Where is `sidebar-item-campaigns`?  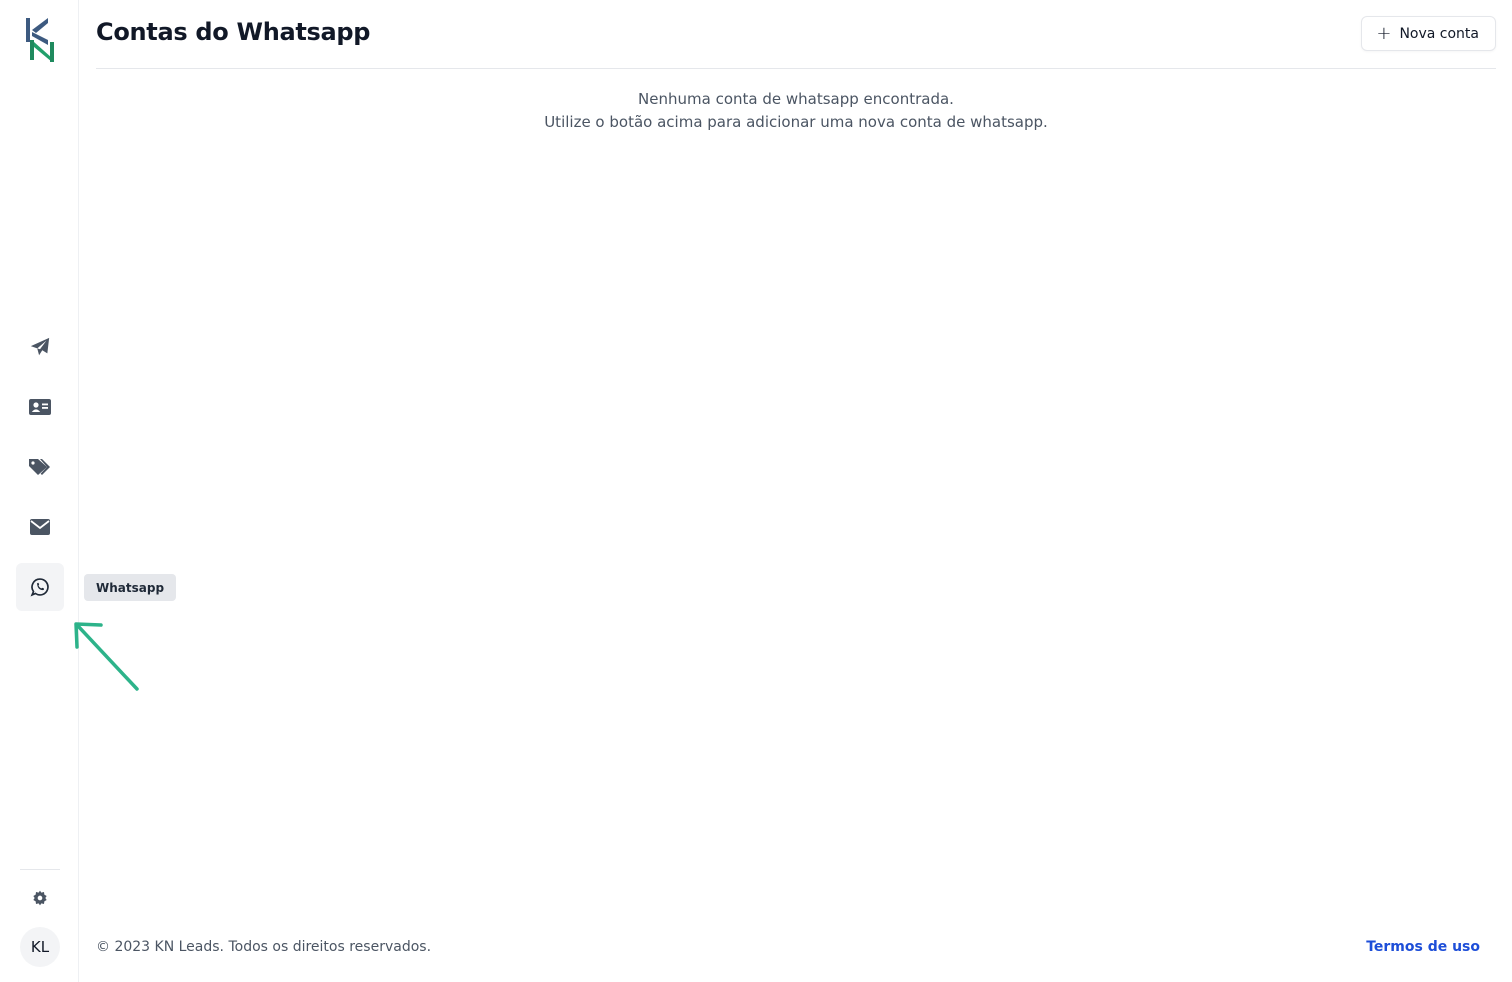
sidebar-item-campaigns is located at coordinates (40, 347).